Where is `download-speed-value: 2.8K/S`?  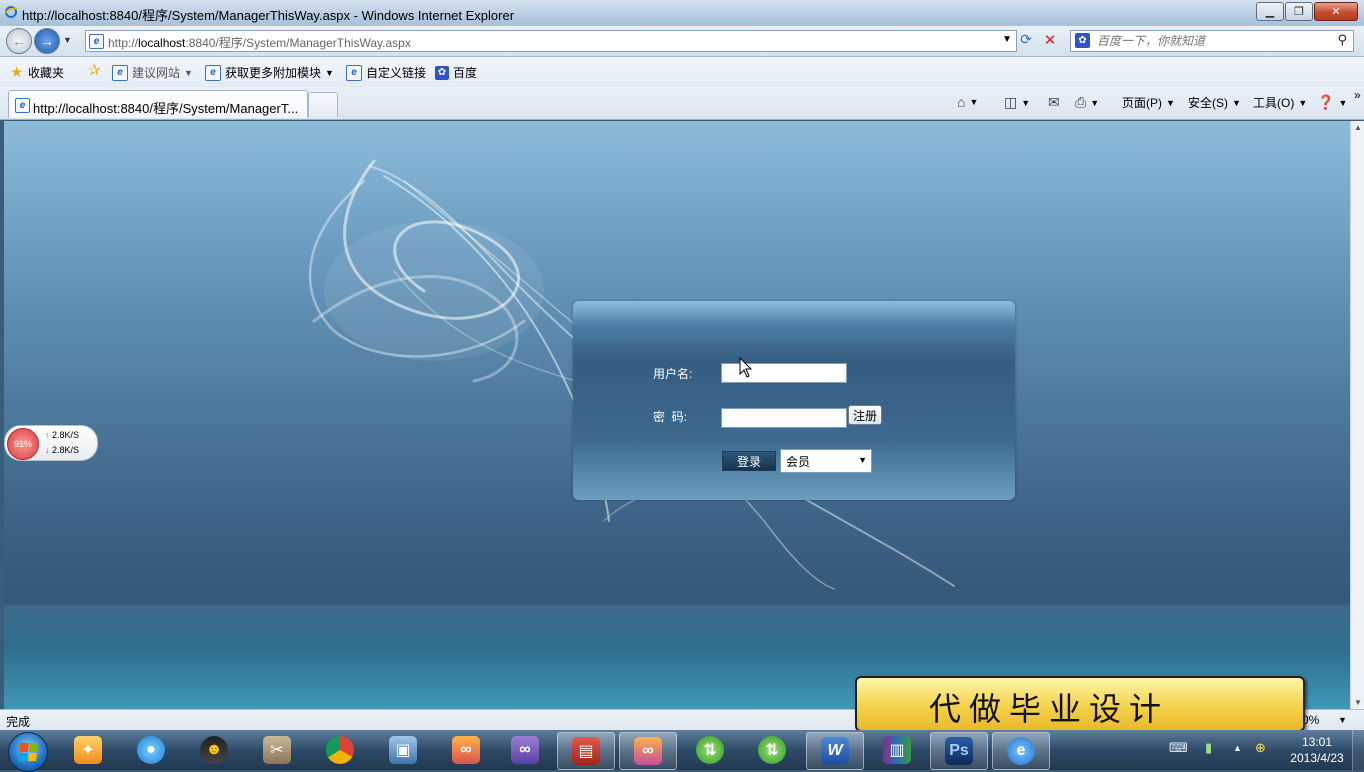 download-speed-value: 2.8K/S is located at coordinates (66, 450).